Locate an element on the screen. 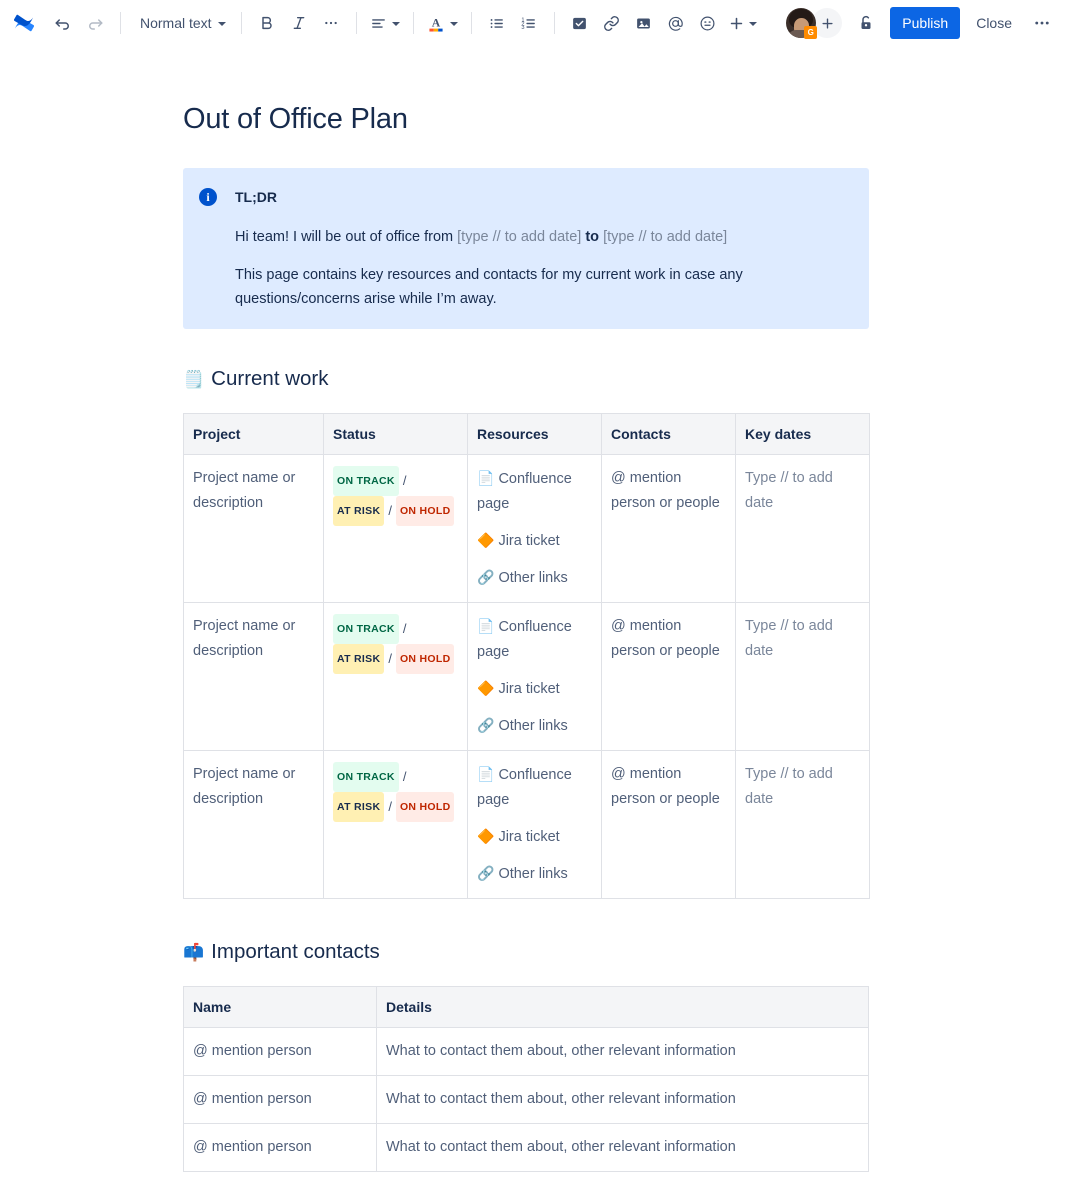  unlock-padlock-icon is located at coordinates (866, 23).